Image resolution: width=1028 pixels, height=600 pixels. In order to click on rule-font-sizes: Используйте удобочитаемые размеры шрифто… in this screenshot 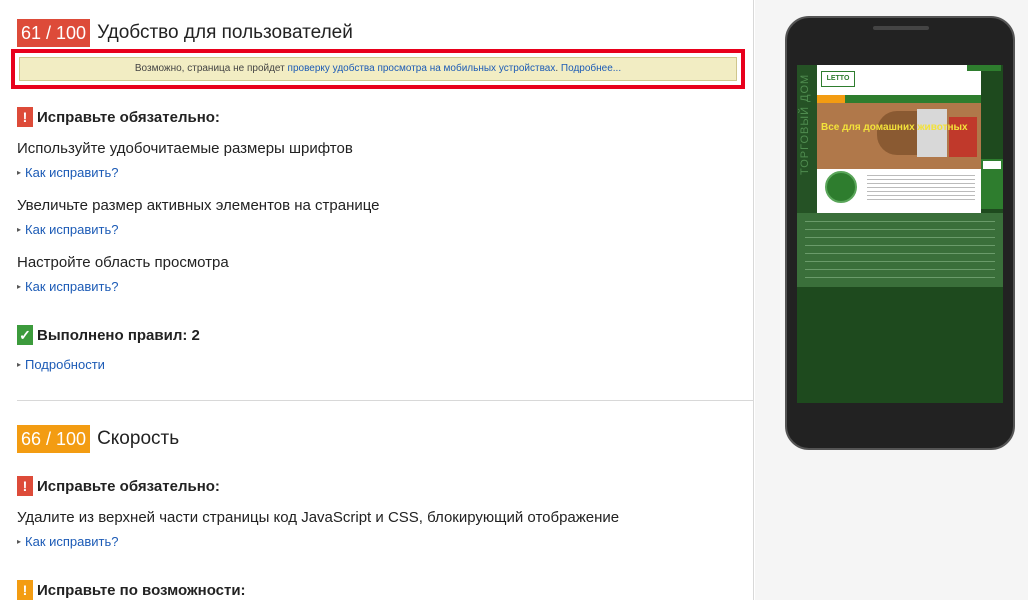, I will do `click(185, 148)`.